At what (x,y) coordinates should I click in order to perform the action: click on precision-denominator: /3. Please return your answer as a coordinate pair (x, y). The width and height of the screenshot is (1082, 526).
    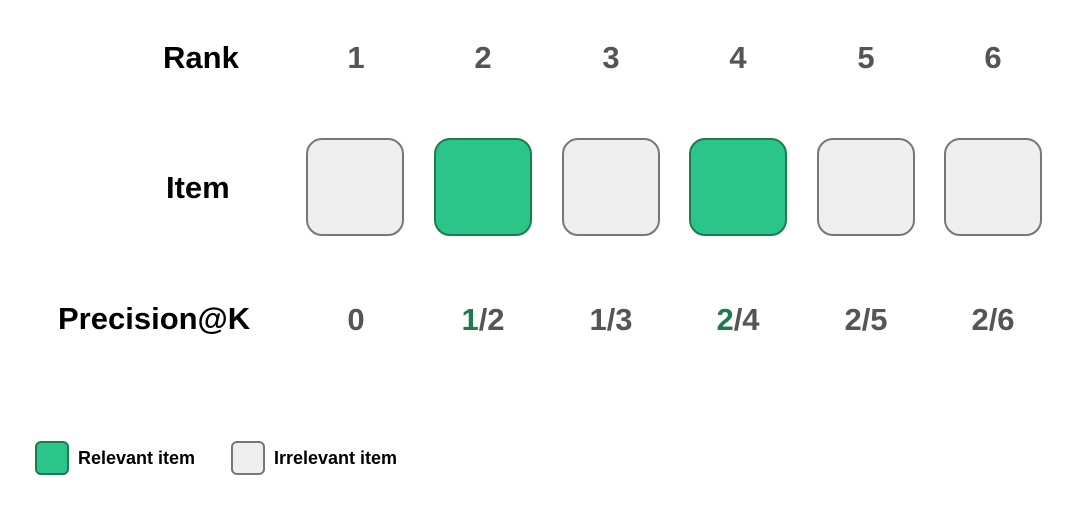
    Looking at the image, I should click on (619, 319).